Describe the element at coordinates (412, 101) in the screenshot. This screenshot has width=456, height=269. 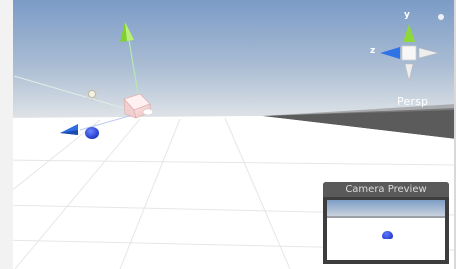
I see `projection-toggle: Persp` at that location.